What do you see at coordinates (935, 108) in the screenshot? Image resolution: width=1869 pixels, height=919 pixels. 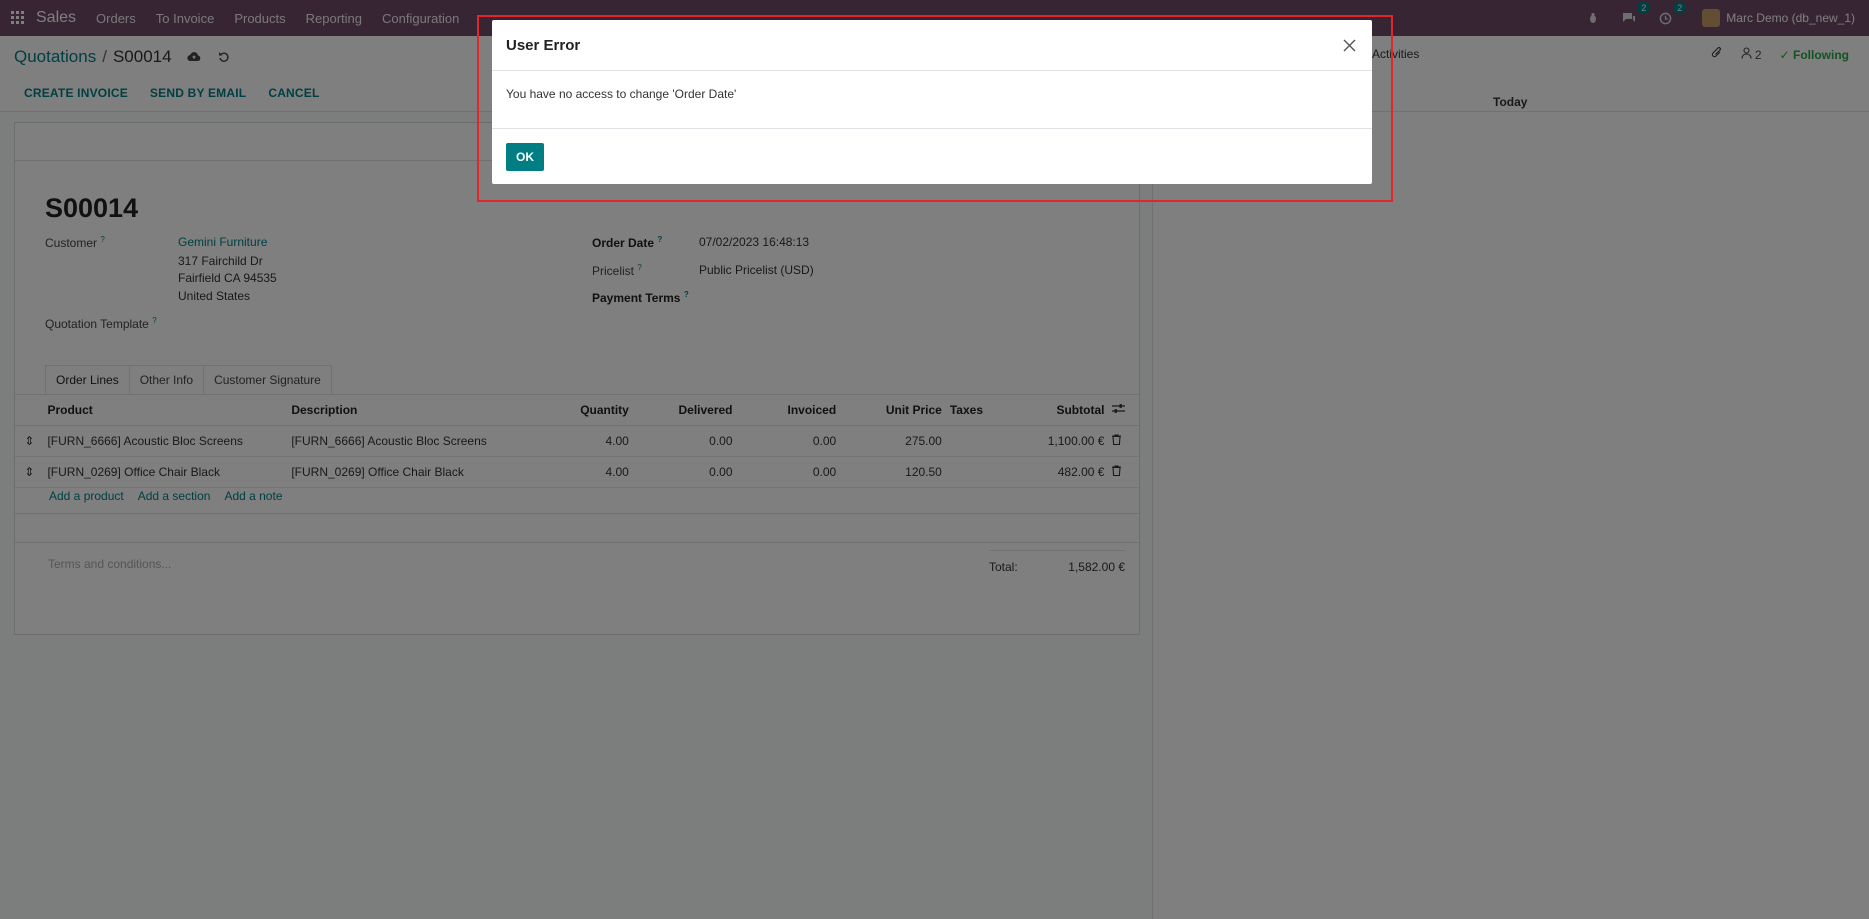 I see `highlight-box` at bounding box center [935, 108].